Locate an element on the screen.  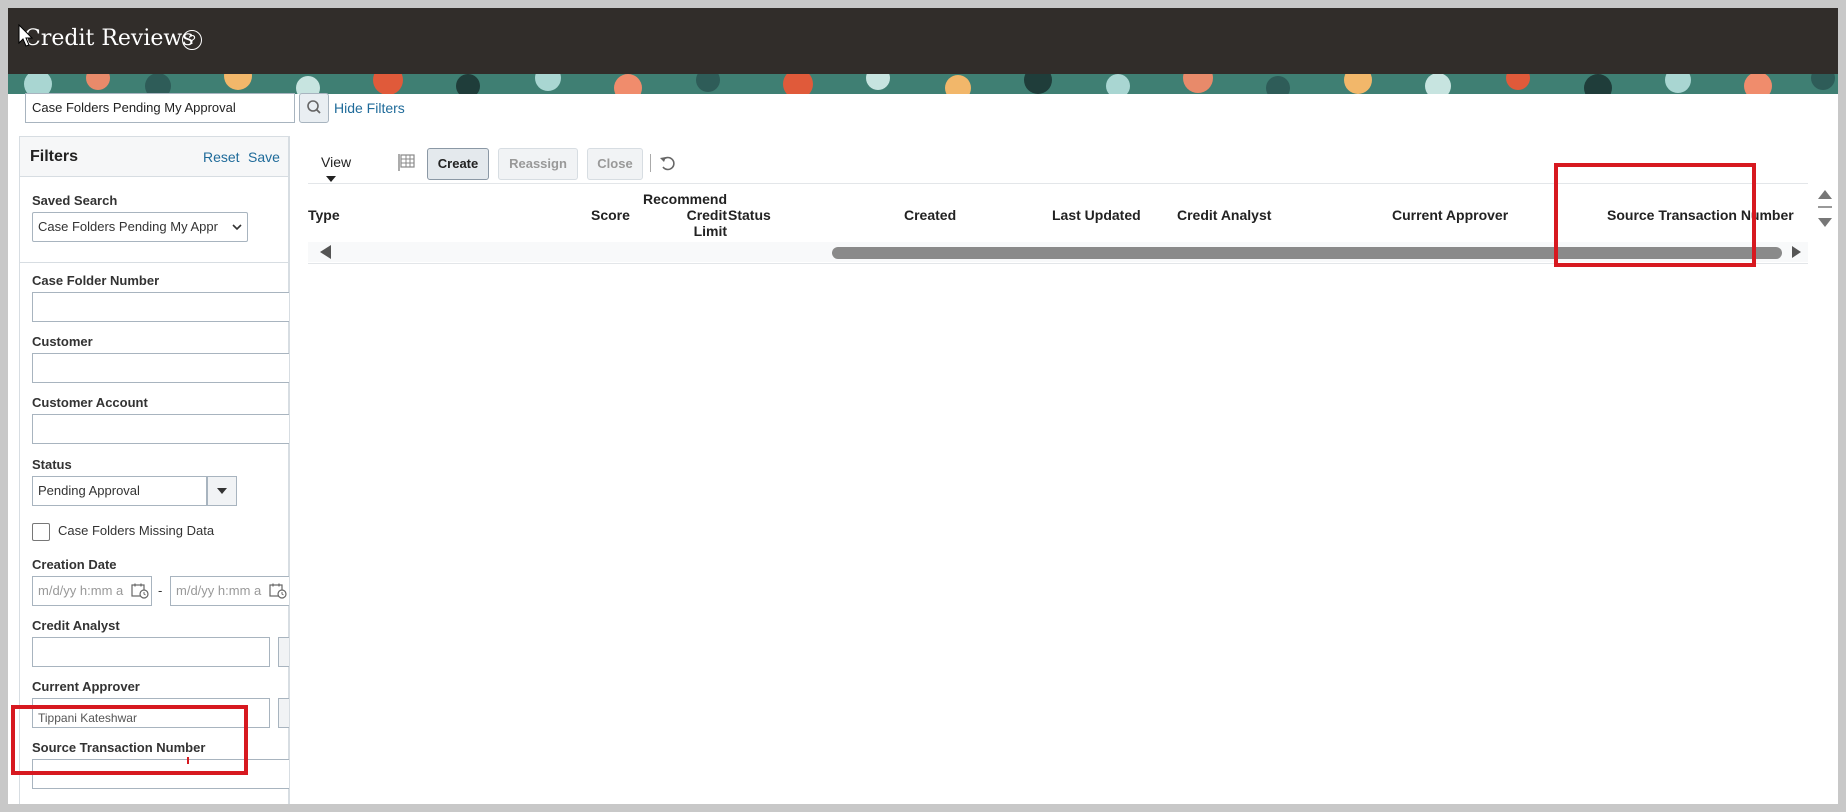
search-button is located at coordinates (314, 108).